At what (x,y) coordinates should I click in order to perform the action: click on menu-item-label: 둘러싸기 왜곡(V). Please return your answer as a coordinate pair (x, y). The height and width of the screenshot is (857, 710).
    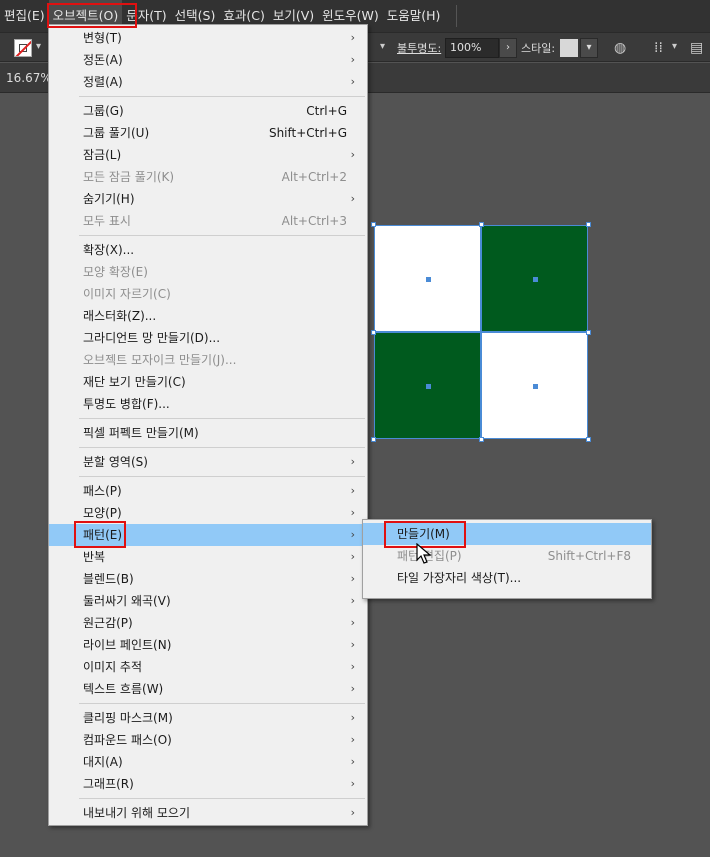
    Looking at the image, I should click on (127, 601).